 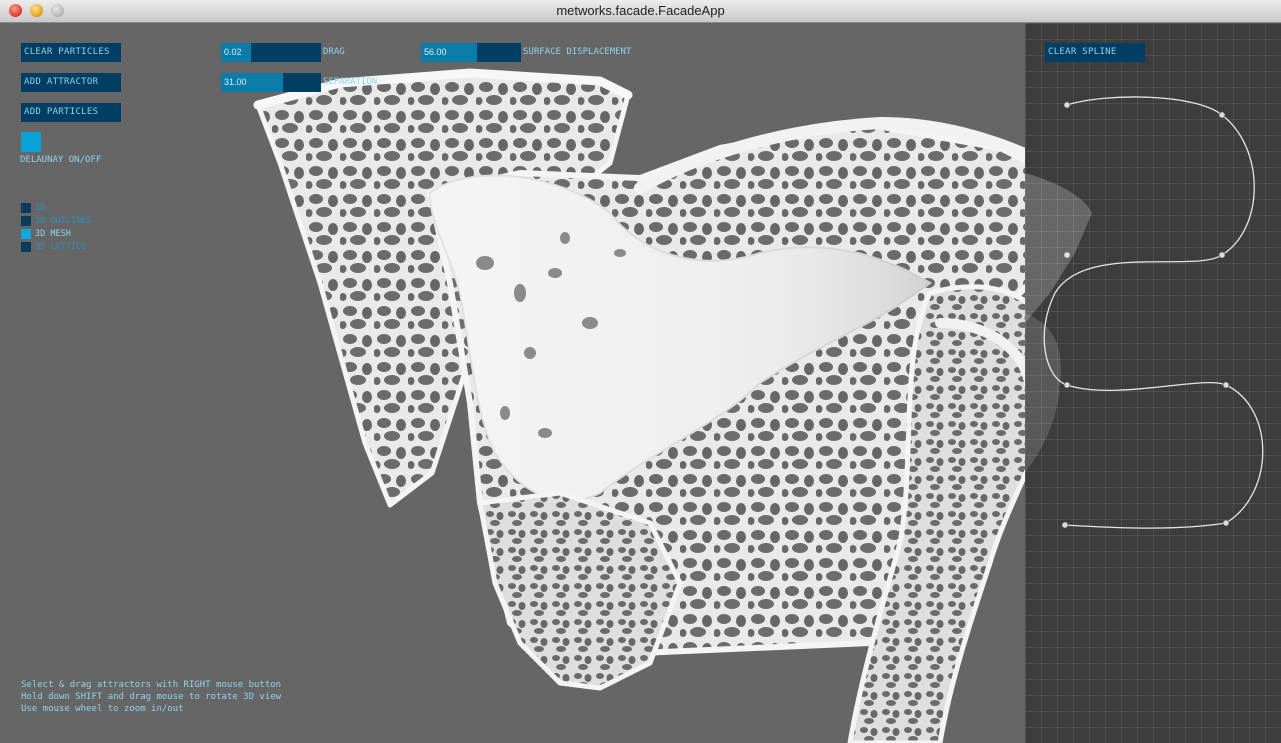 I want to click on separation-slider-label: SEPARATION, so click(x=350, y=82).